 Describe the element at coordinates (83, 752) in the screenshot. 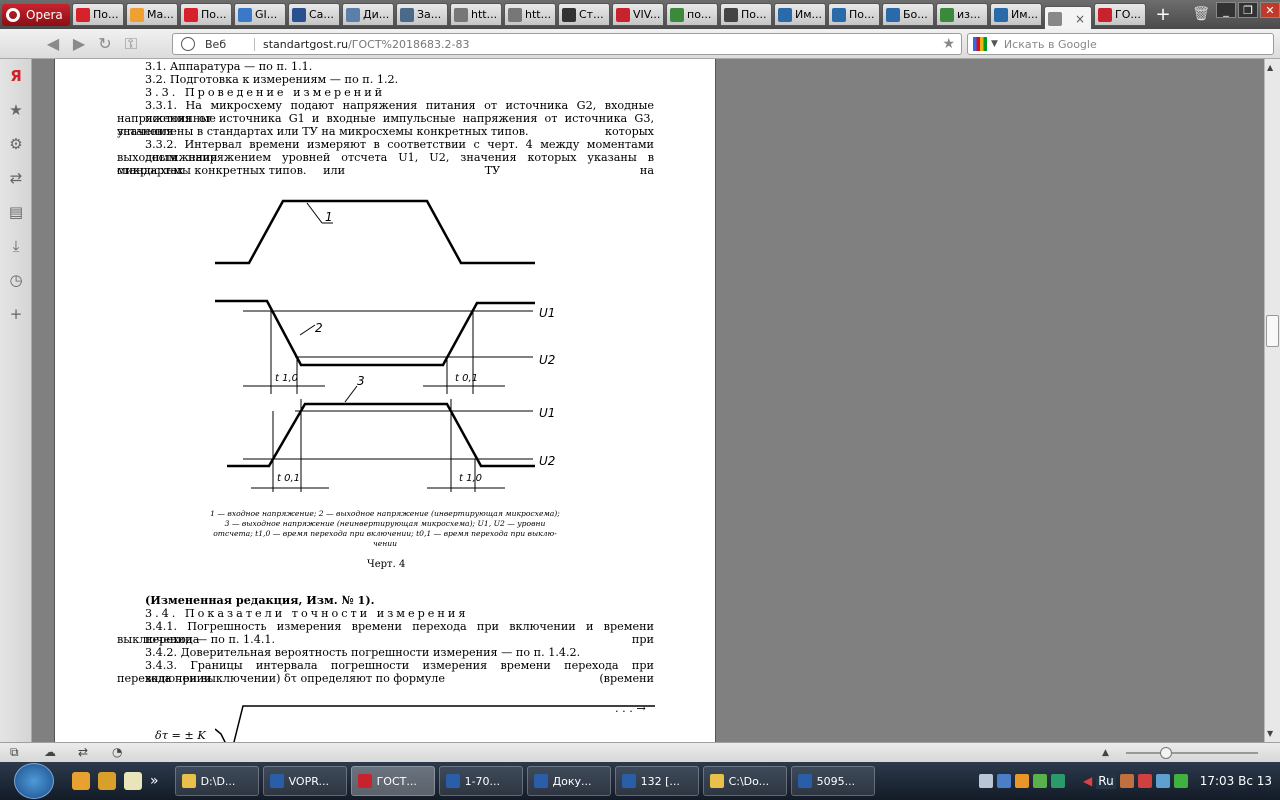

I see `unite-icon: ⇄` at that location.